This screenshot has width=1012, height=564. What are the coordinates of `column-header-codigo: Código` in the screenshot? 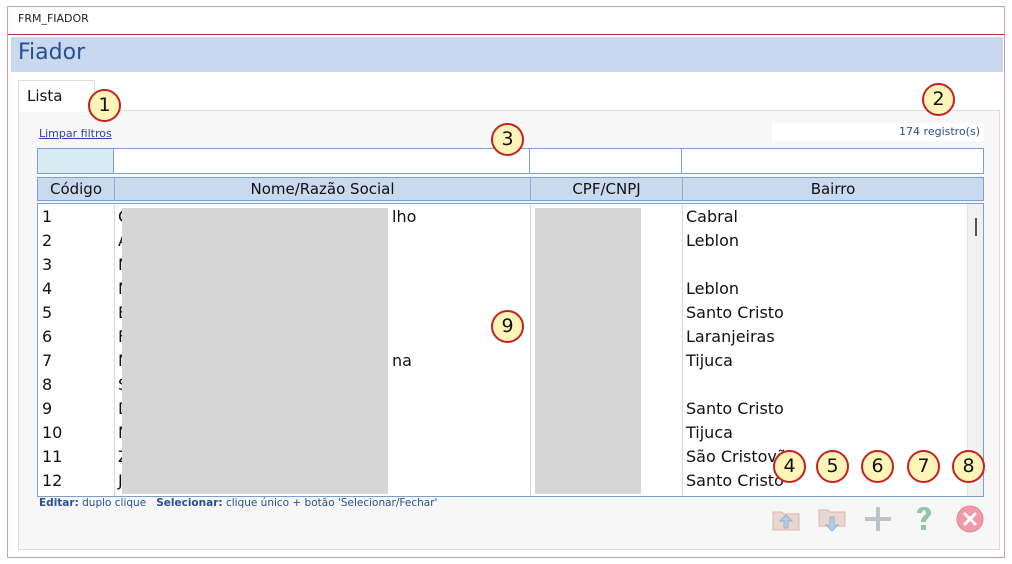 It's located at (76, 189).